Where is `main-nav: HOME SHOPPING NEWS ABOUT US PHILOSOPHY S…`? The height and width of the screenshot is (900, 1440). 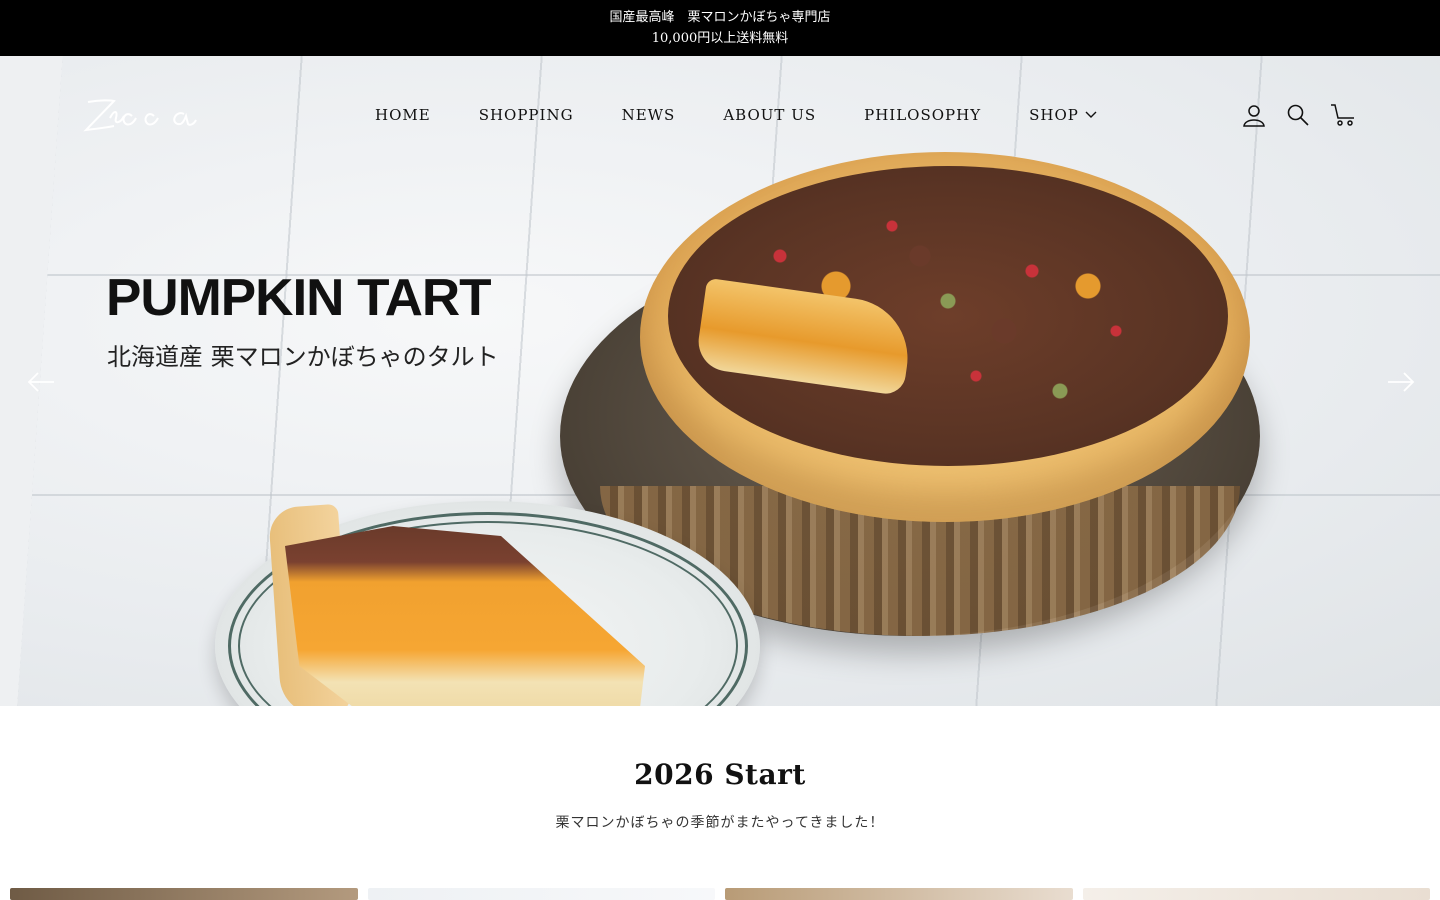 main-nav: HOME SHOPPING NEWS ABOUT US PHILOSOPHY S… is located at coordinates (736, 115).